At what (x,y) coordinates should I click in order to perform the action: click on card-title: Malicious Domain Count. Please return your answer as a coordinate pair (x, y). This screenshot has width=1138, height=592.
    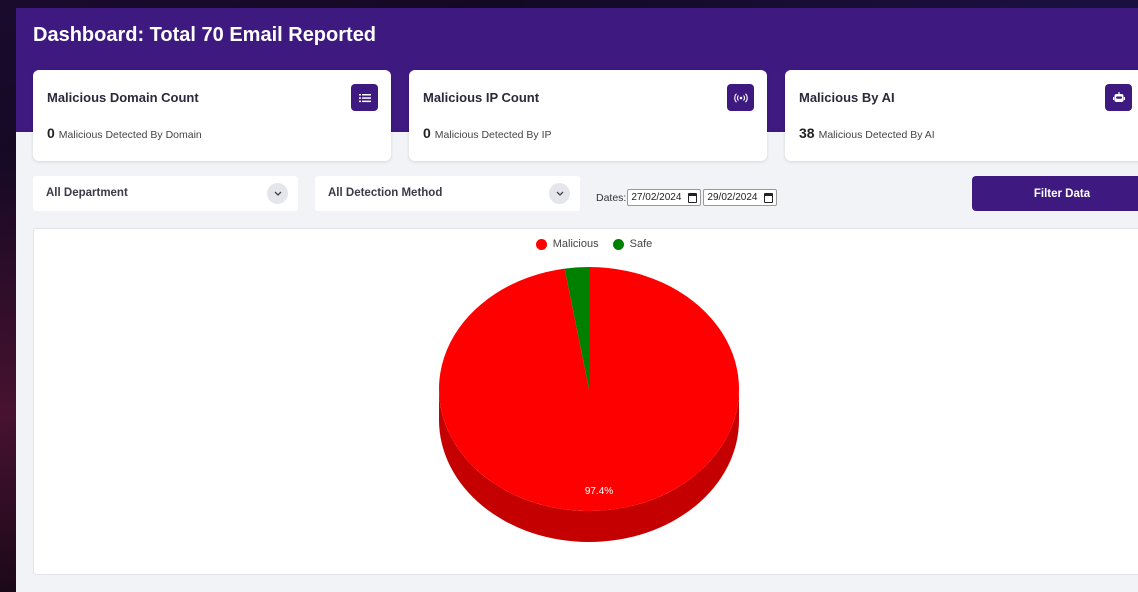
    Looking at the image, I should click on (123, 97).